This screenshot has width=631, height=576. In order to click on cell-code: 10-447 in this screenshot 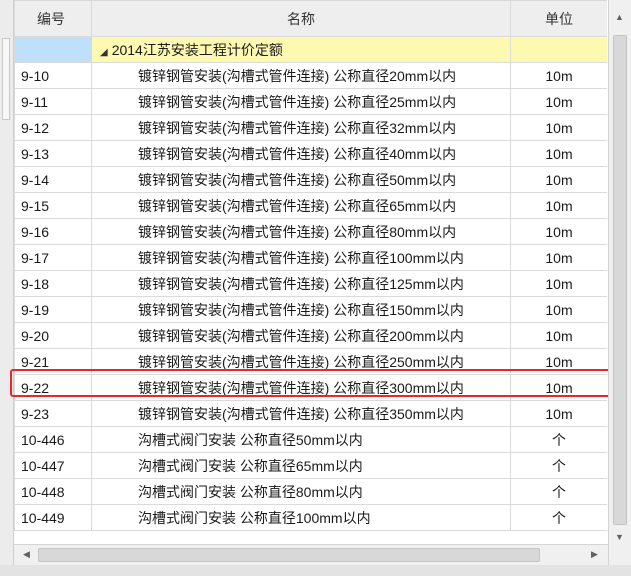, I will do `click(53, 465)`.